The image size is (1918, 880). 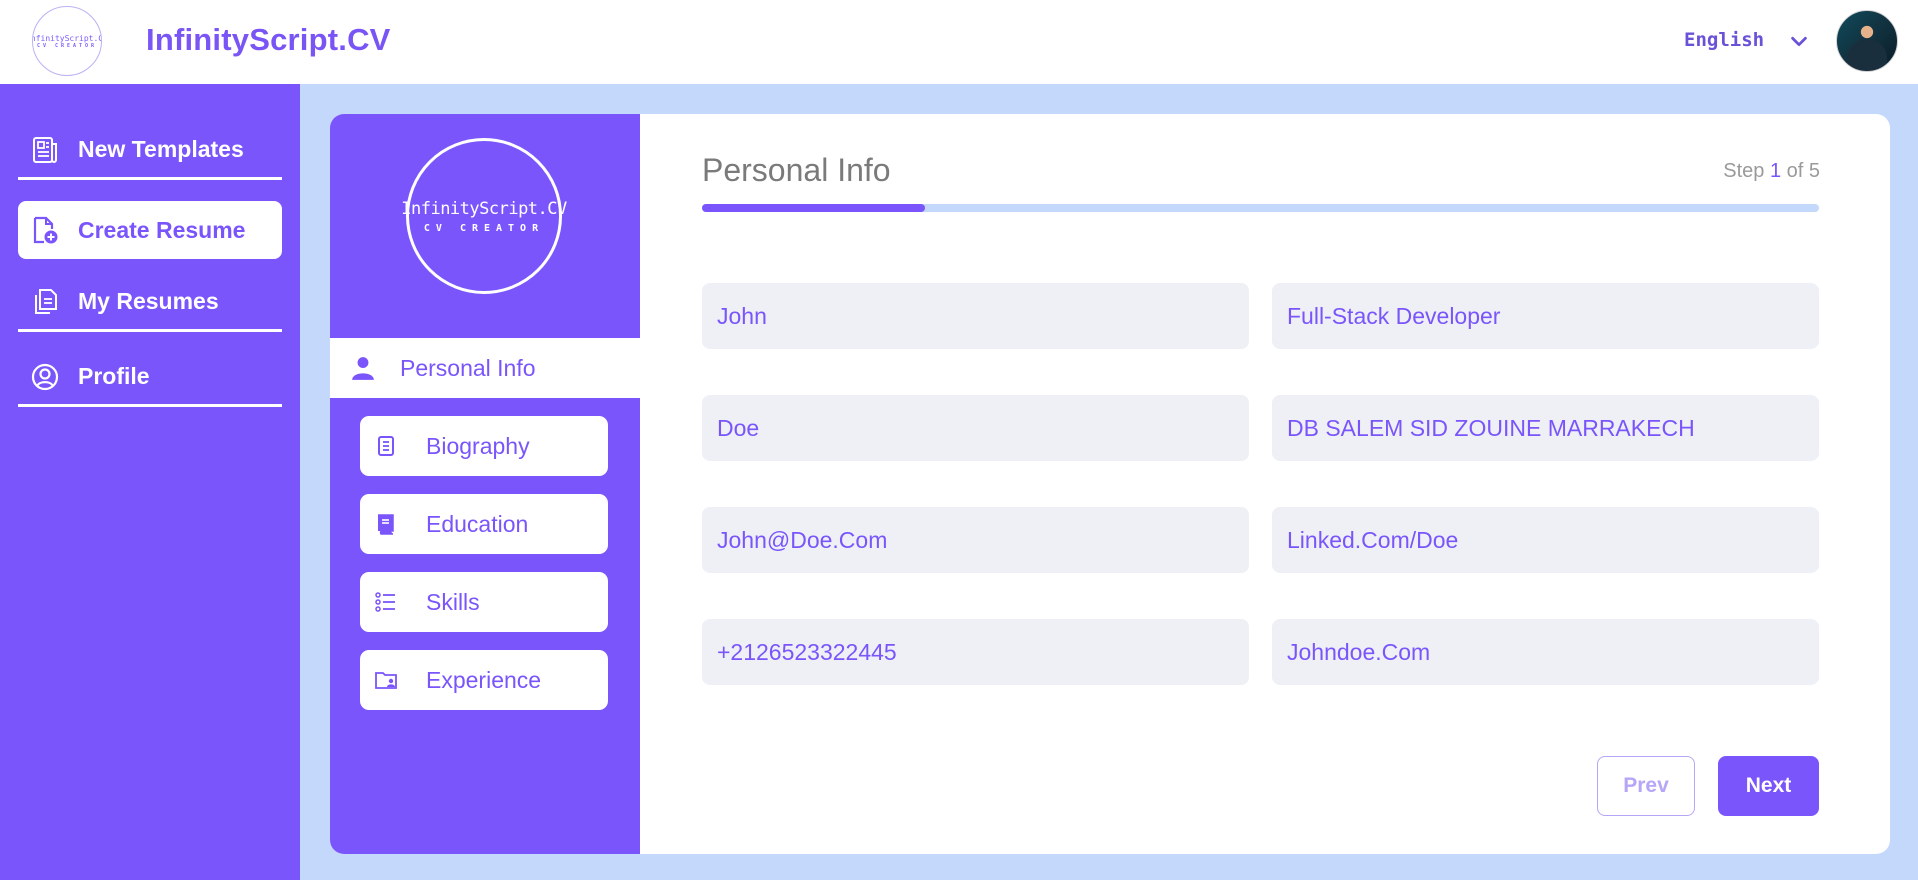 I want to click on step-education: Education, so click(x=484, y=524).